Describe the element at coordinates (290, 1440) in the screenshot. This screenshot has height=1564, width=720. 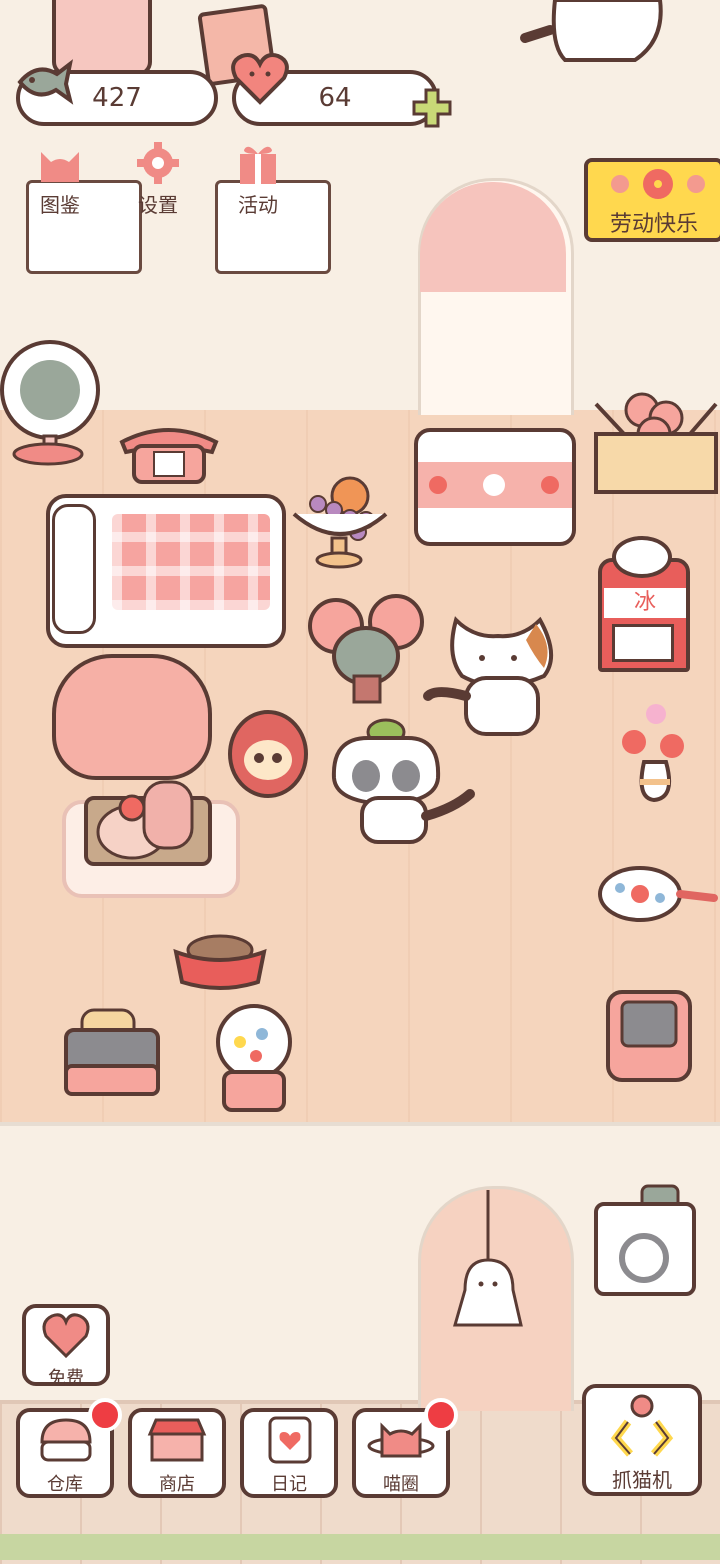
I see `diary-icon` at that location.